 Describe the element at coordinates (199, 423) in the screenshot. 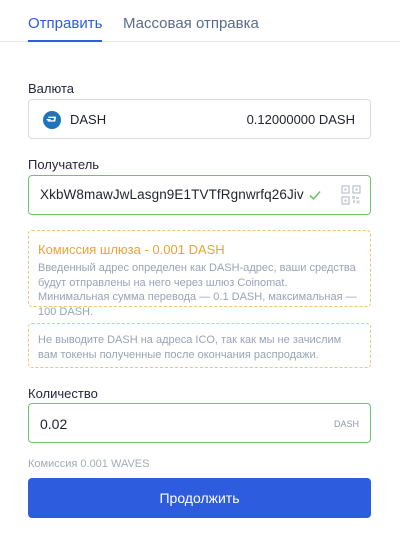

I see `amount-input: 0.02 DASH` at that location.